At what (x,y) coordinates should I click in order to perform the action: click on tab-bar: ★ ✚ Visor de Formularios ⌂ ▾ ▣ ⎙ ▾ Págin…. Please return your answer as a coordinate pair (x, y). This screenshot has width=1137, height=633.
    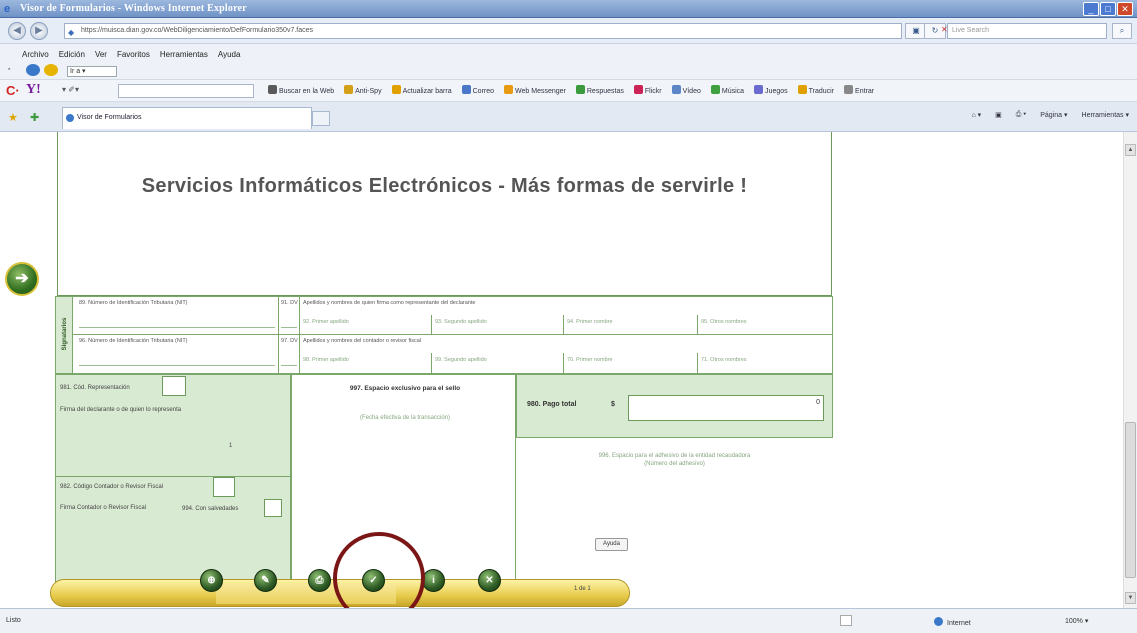
    Looking at the image, I should click on (568, 117).